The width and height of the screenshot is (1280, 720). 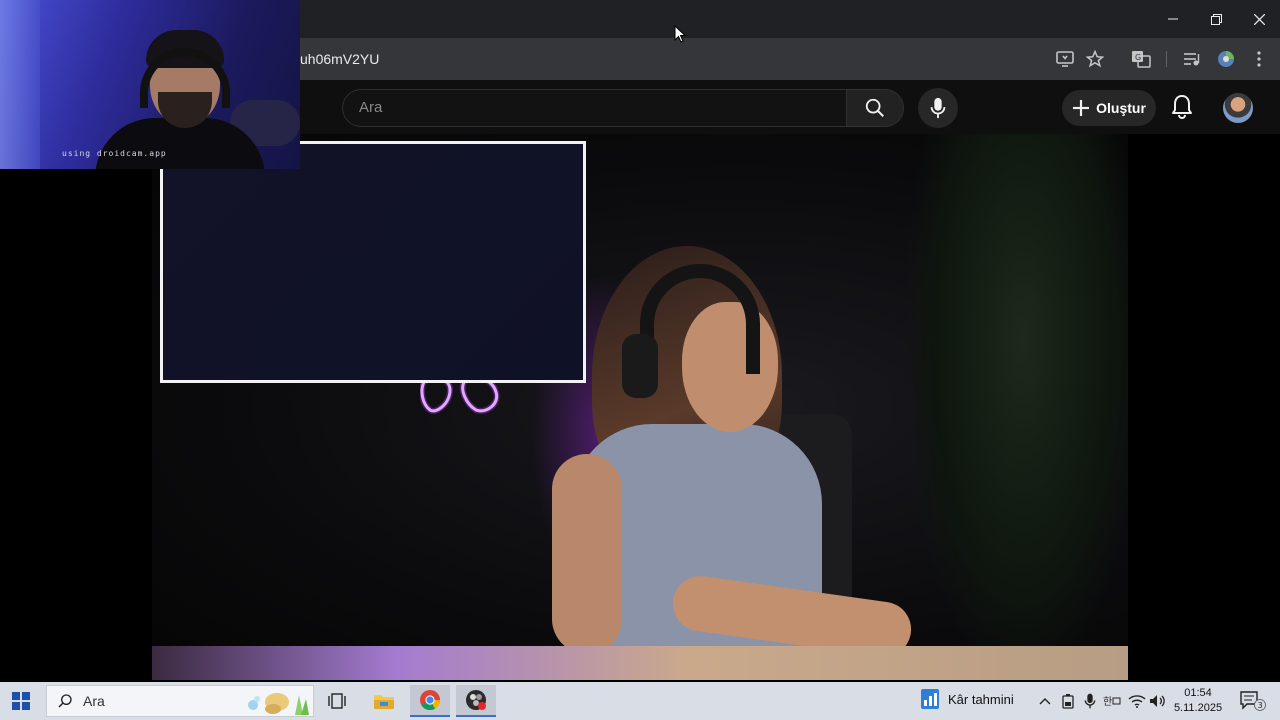 What do you see at coordinates (371, 107) in the screenshot?
I see `search-placeholder: Ara` at bounding box center [371, 107].